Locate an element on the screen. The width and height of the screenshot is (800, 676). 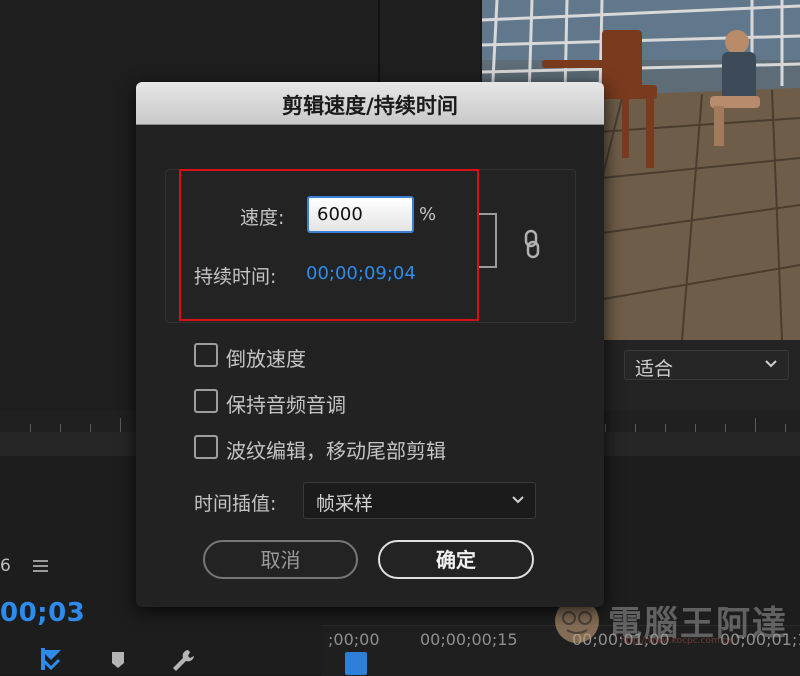
snap-icon is located at coordinates (51, 659).